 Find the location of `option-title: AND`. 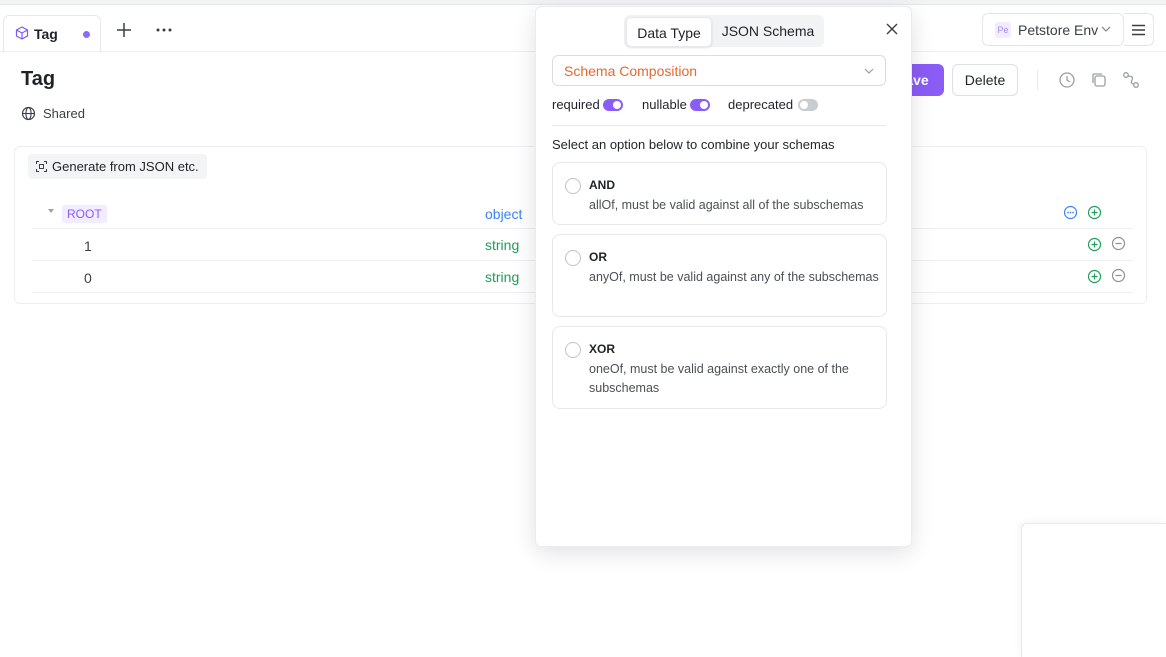

option-title: AND is located at coordinates (602, 185).